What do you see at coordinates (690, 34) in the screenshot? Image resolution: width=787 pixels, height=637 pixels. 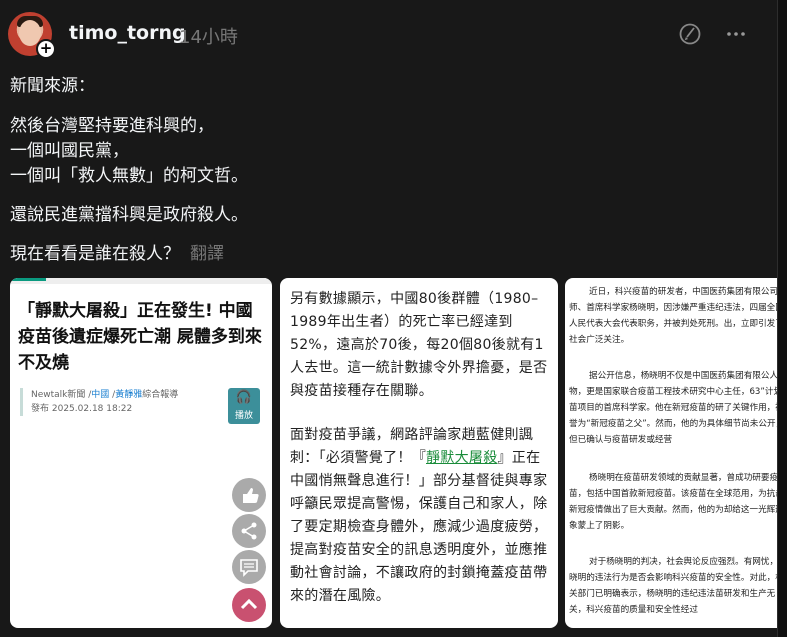 I see `edit-icon` at bounding box center [690, 34].